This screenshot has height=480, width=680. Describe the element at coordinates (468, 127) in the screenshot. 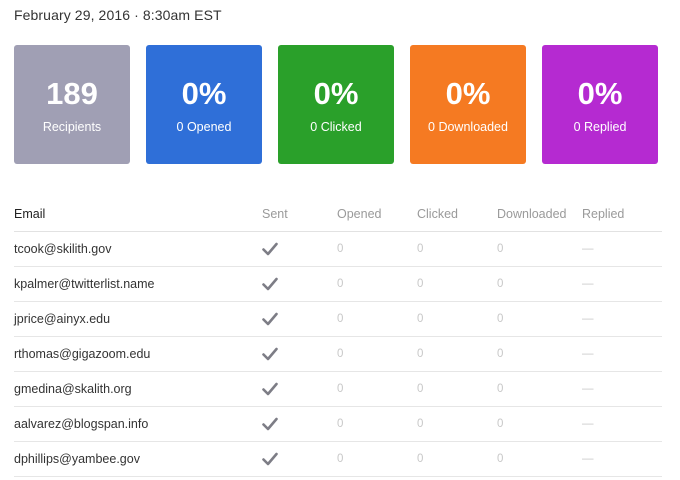

I see `downloaded-label: 0 Downloaded` at that location.